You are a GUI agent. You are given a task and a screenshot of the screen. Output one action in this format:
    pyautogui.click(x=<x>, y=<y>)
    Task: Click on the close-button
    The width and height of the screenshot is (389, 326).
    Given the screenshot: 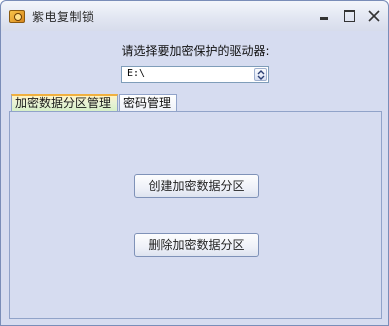 What is the action you would take?
    pyautogui.click(x=374, y=16)
    